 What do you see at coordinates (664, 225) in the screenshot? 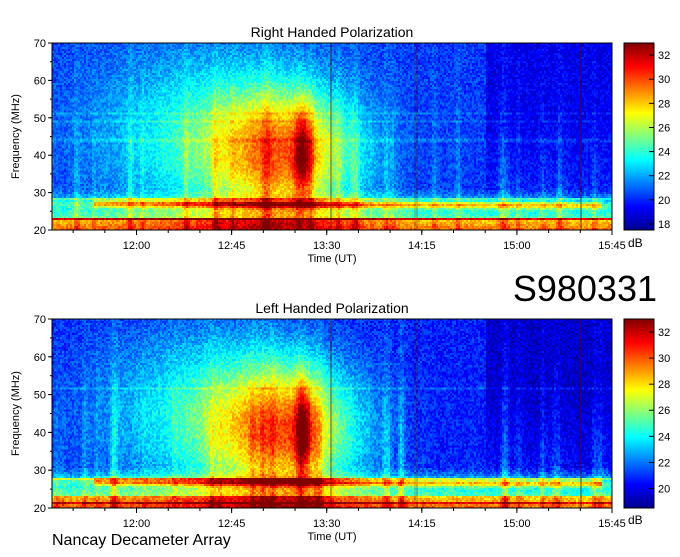
I see `colorbar-tick-label: 18` at bounding box center [664, 225].